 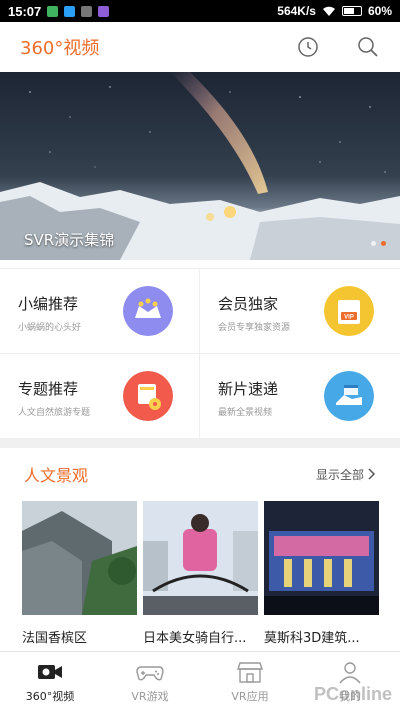 What do you see at coordinates (250, 672) in the screenshot?
I see `store-icon` at bounding box center [250, 672].